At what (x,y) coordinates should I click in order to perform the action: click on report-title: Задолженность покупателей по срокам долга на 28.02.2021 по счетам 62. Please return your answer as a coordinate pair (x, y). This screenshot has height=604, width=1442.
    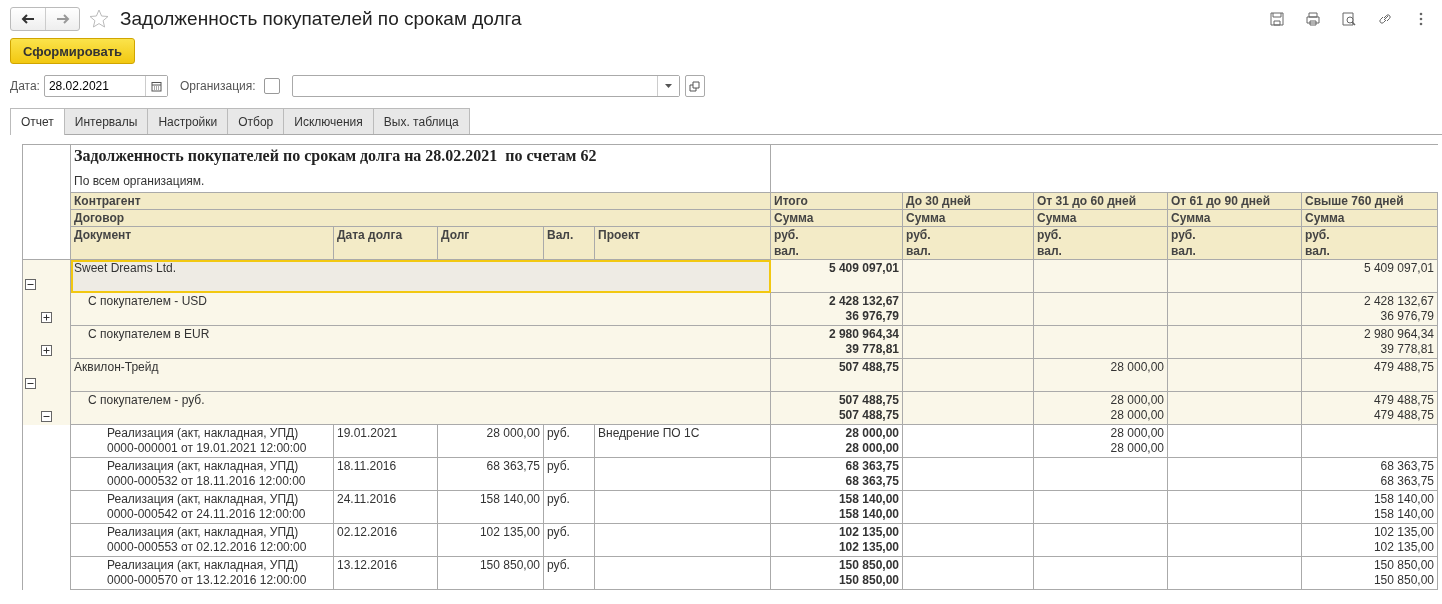
    Looking at the image, I should click on (336, 155).